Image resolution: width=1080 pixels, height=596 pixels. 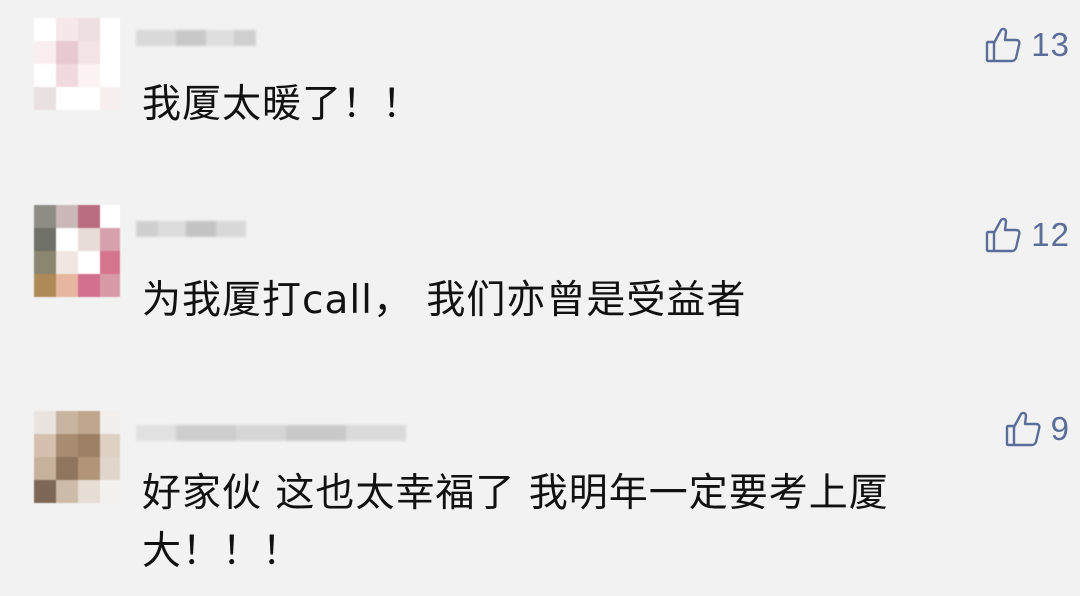 I want to click on like-button: 9, so click(x=1037, y=429).